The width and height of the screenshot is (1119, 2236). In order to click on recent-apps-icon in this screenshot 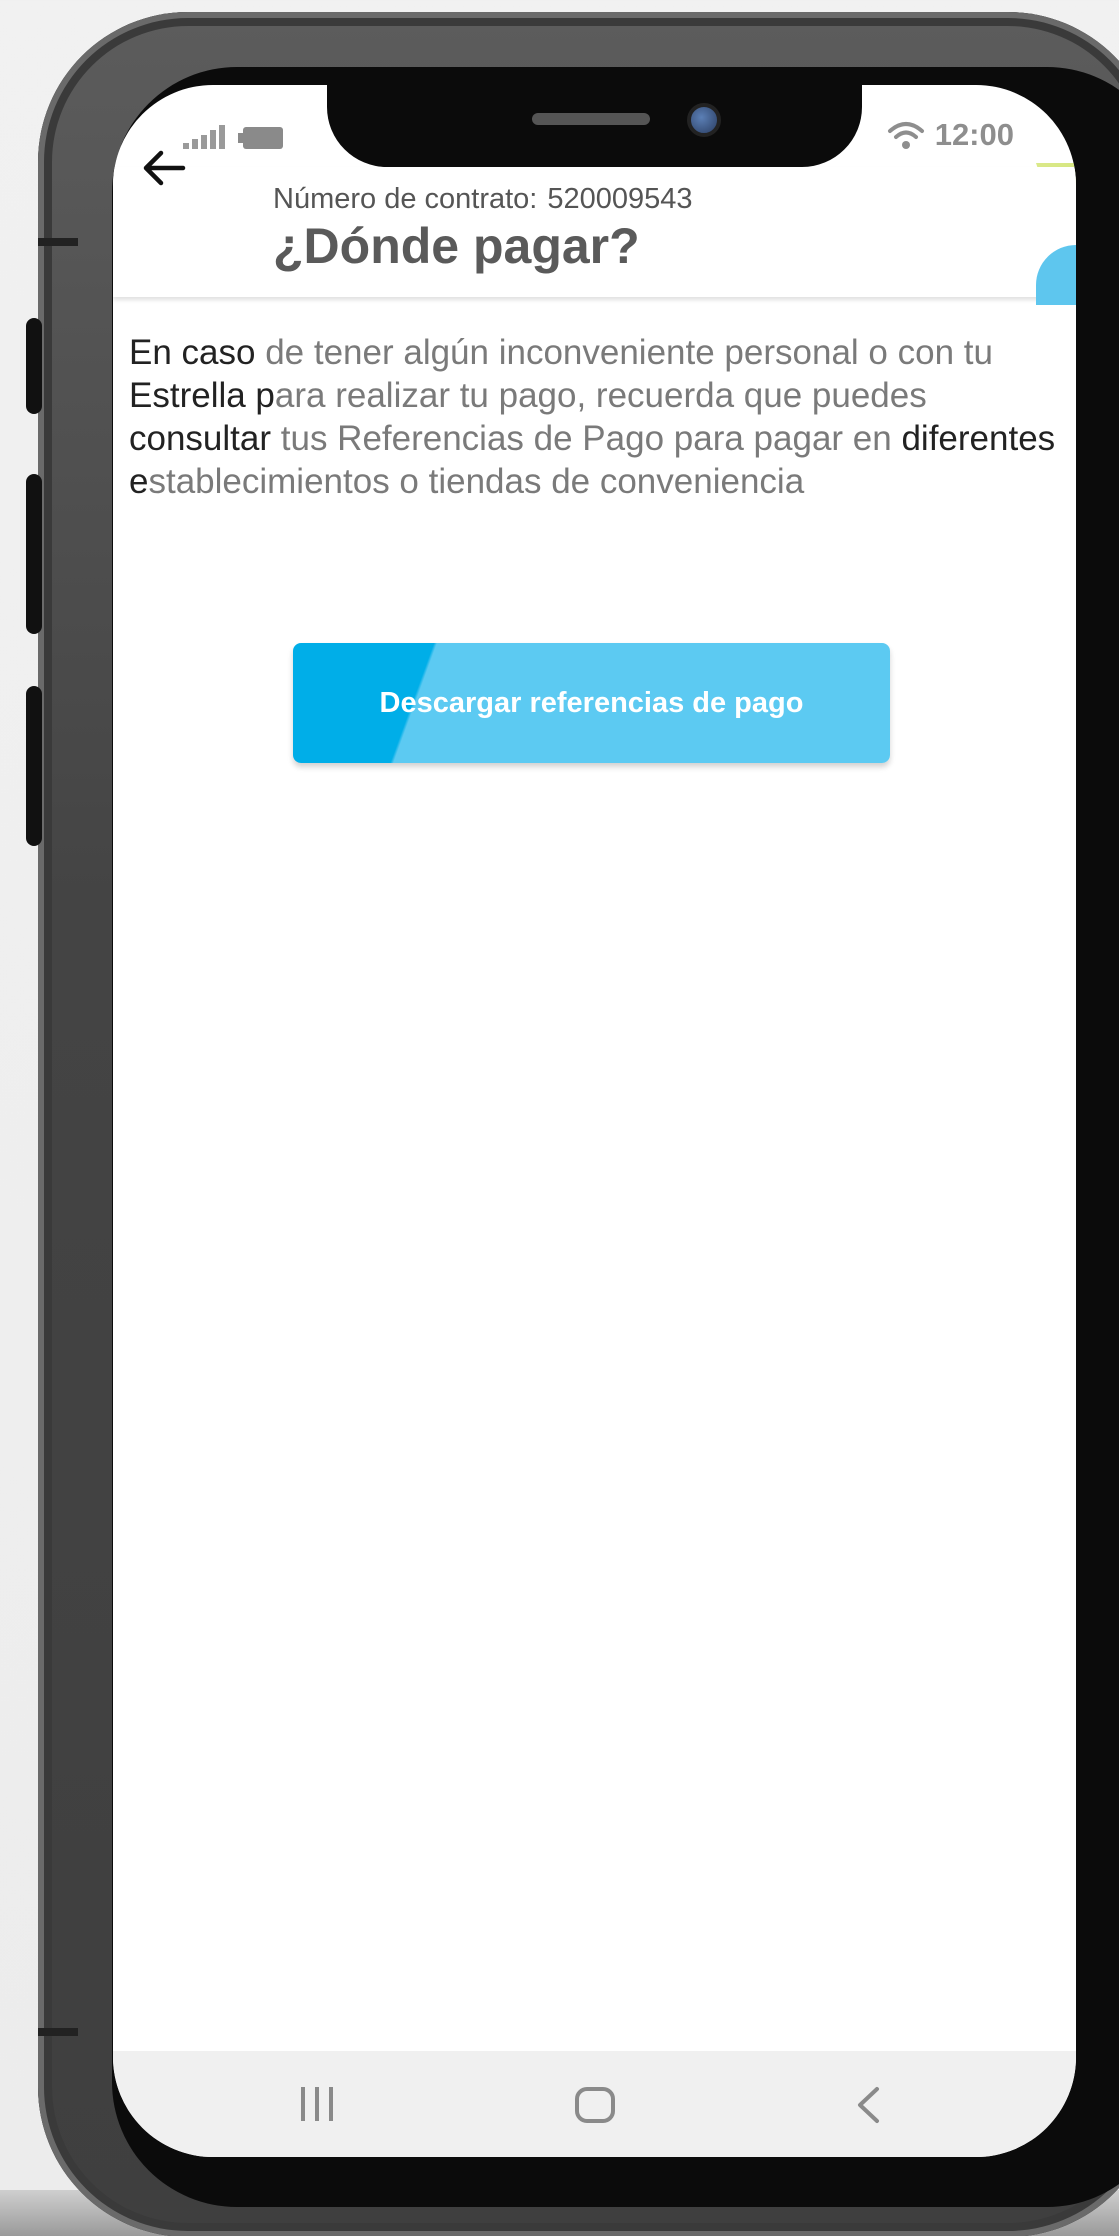, I will do `click(317, 2104)`.